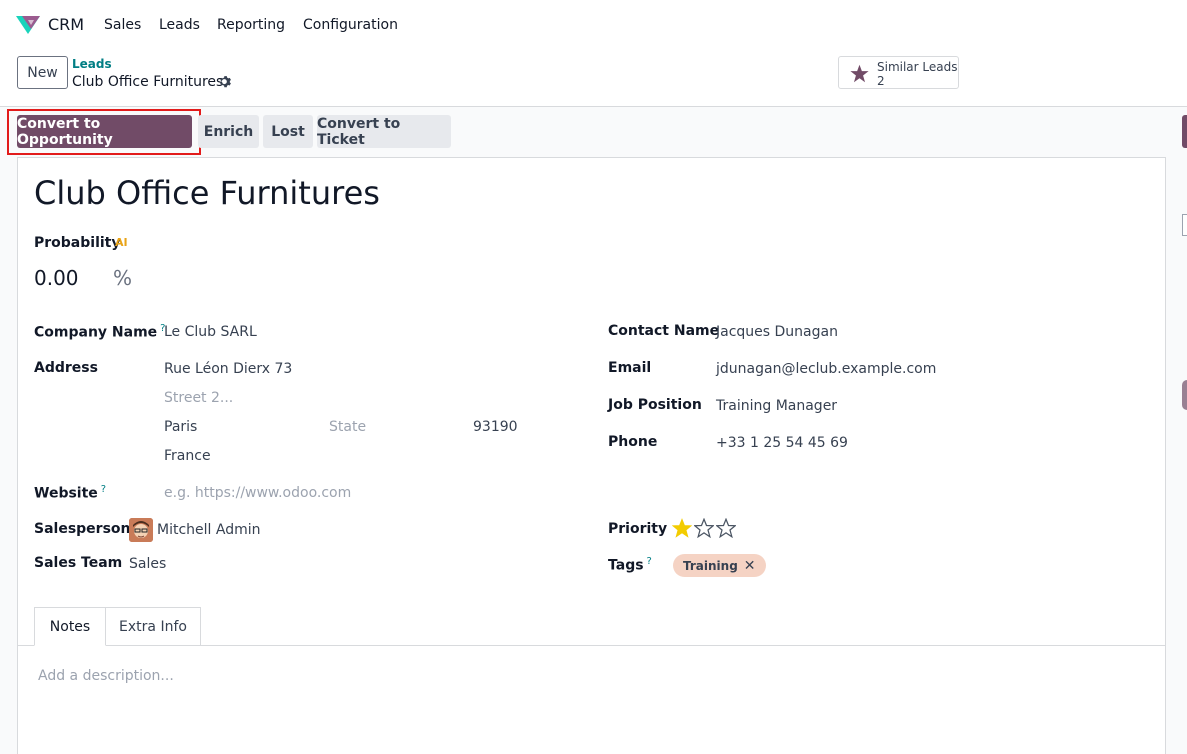 This screenshot has width=1187, height=754. What do you see at coordinates (123, 278) in the screenshot?
I see `probability-unit: %` at bounding box center [123, 278].